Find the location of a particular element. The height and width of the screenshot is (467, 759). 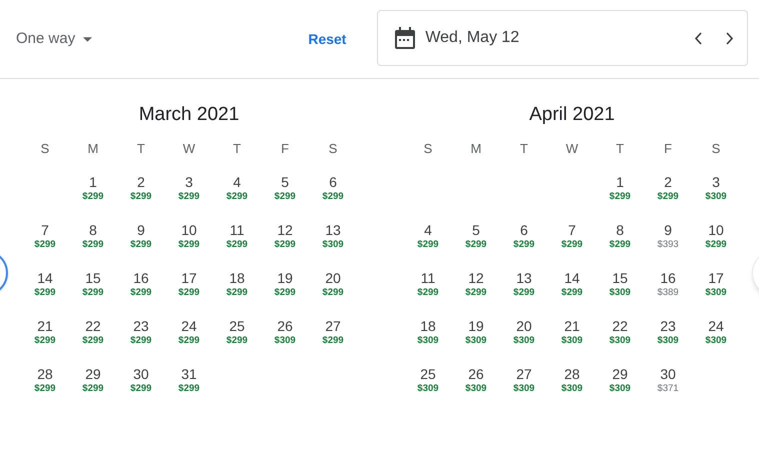

calendar-day: 23 $299 is located at coordinates (141, 332).